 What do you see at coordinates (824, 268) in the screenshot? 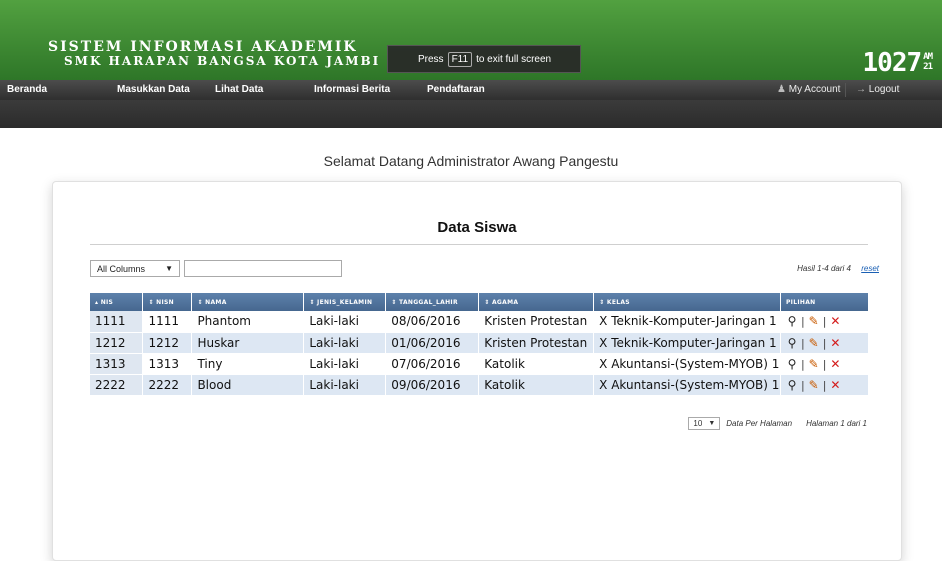
I see `results-count: Hasil 1-4 dari 4` at bounding box center [824, 268].